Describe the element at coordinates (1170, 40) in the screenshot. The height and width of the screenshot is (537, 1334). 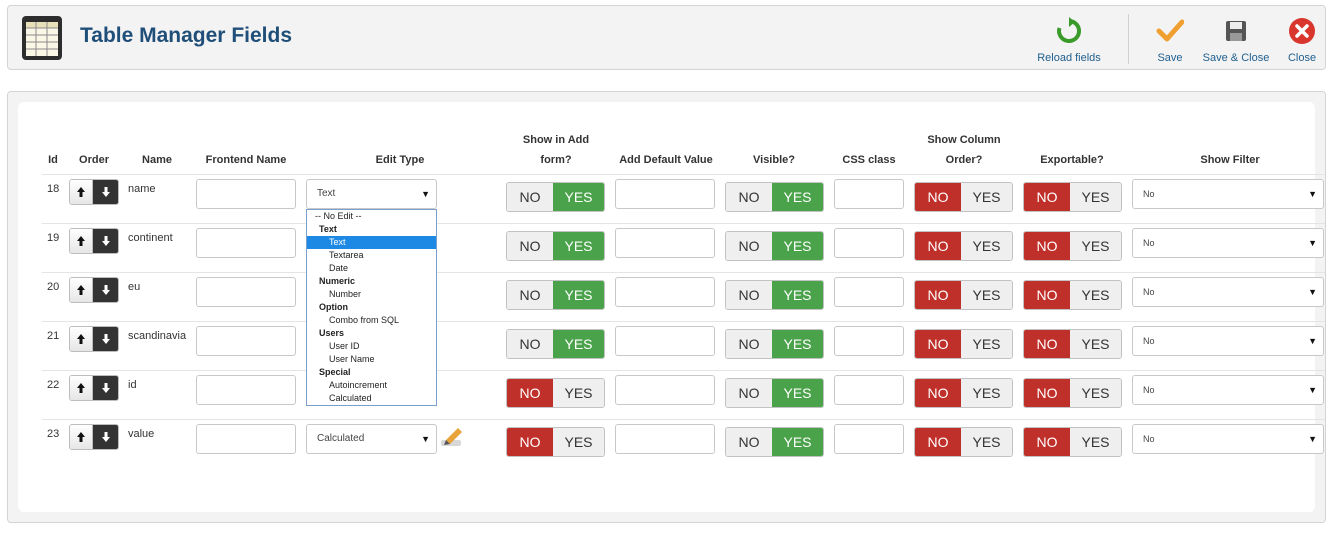
I see `save-button: Save` at that location.